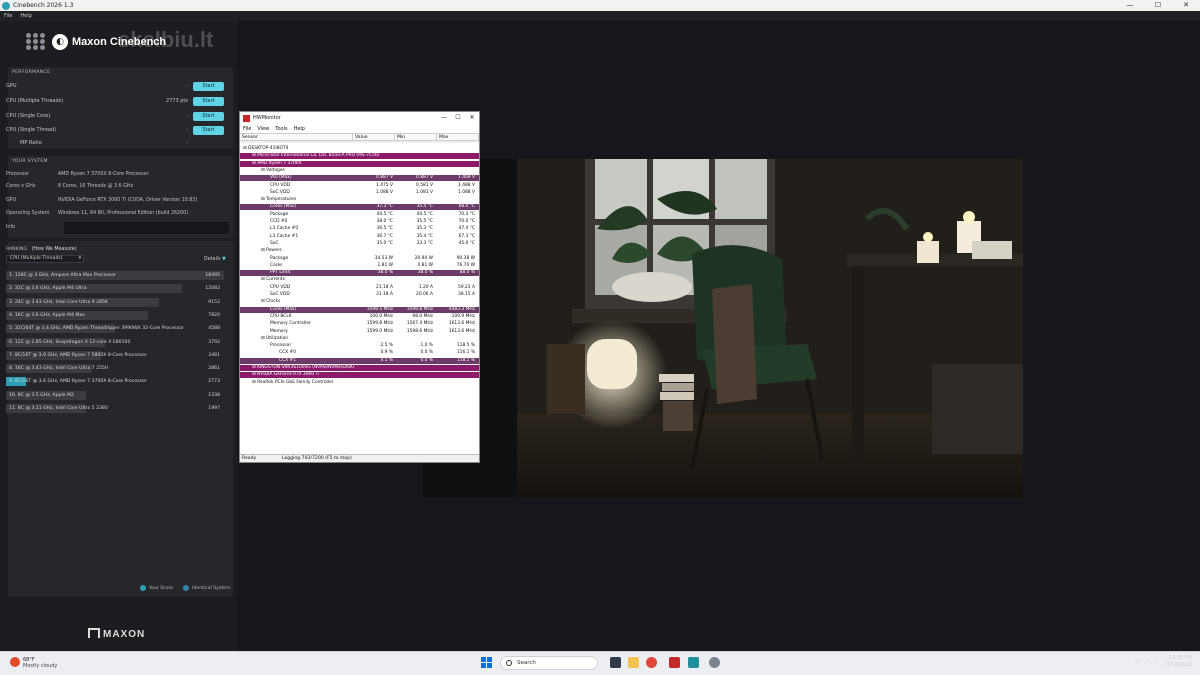 The height and width of the screenshot is (675, 1200). Describe the element at coordinates (1128, 662) in the screenshot. I see `chevron-up-icon: ⌃` at that location.